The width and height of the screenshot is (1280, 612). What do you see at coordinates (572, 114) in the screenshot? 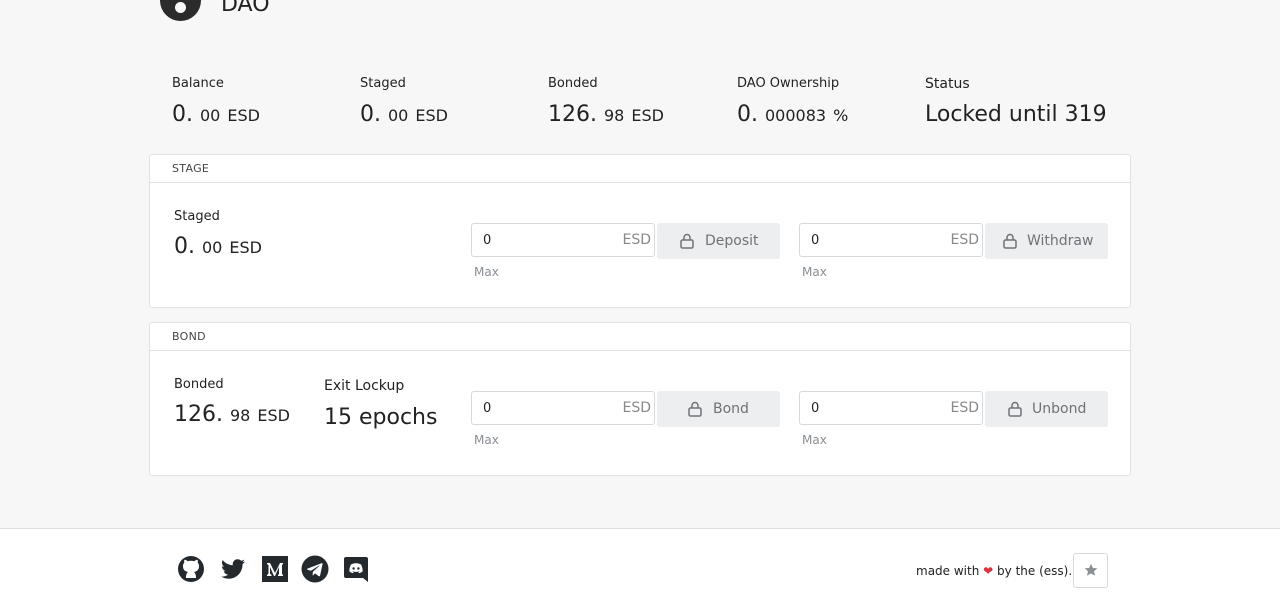
I see `stat-int: 126.` at bounding box center [572, 114].